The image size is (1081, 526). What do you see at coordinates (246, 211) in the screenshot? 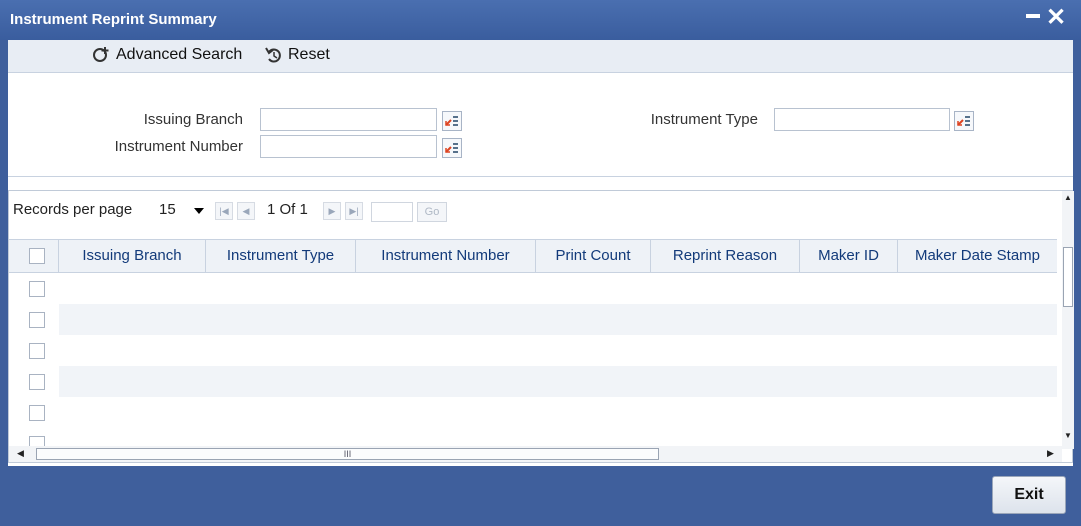
I see `previous-page-icon: ◀` at bounding box center [246, 211].